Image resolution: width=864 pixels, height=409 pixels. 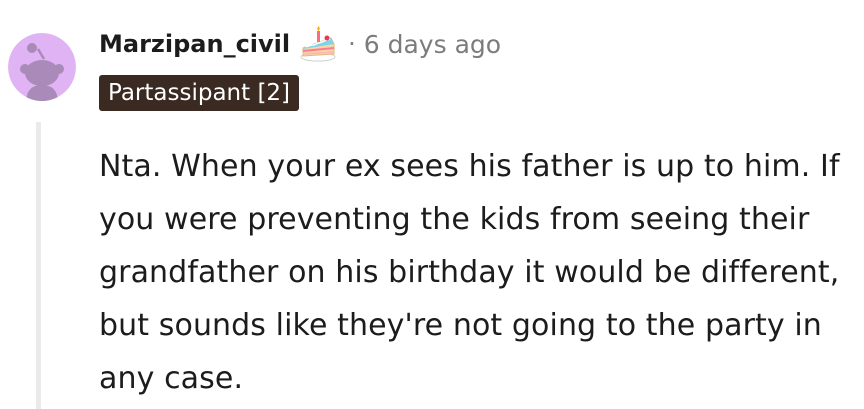 I want to click on snoo-avatar-icon, so click(x=42, y=67).